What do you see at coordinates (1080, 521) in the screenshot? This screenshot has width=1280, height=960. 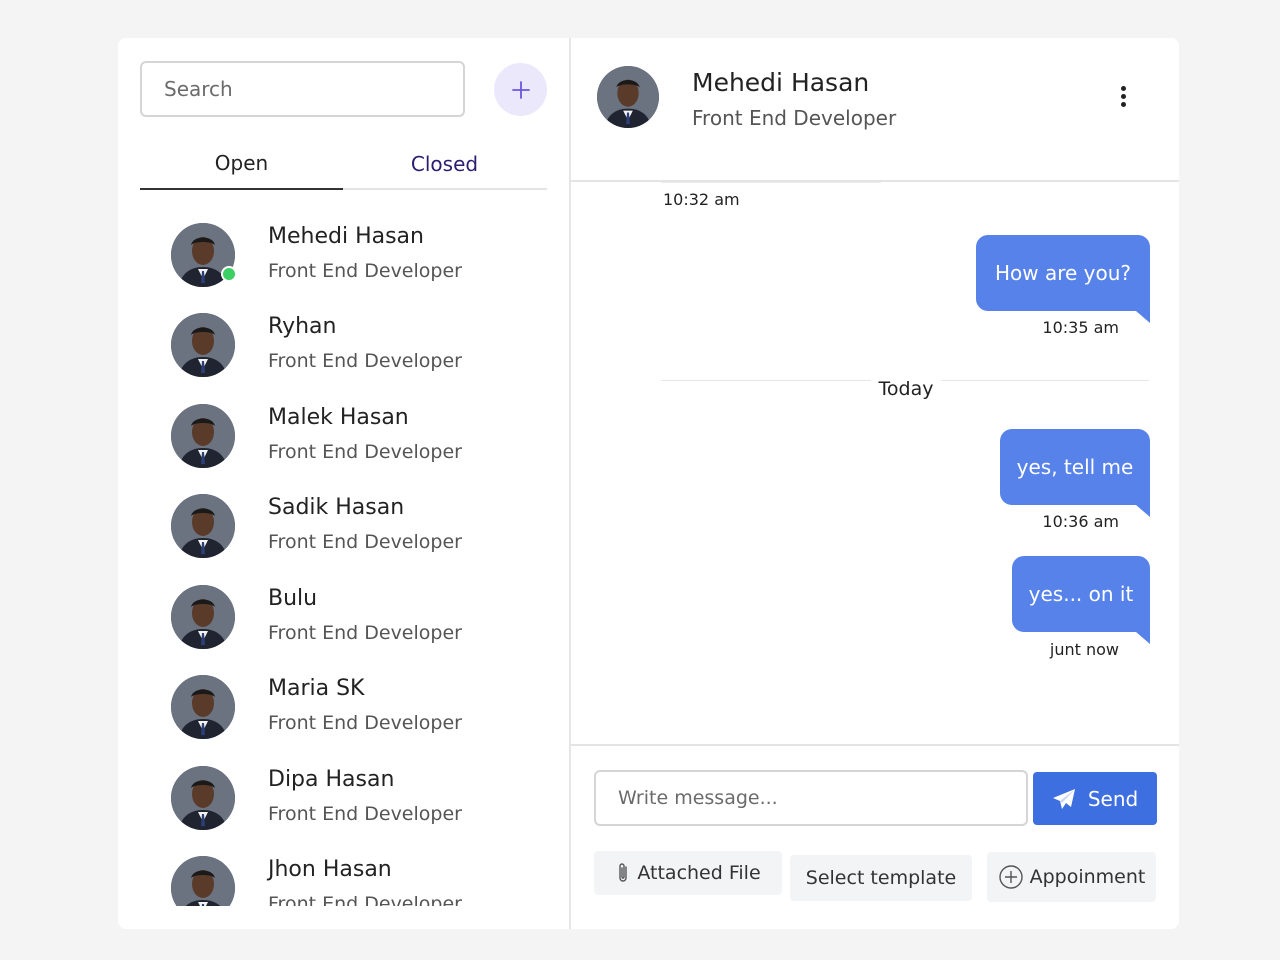 I see `message-time: 10:36 am` at bounding box center [1080, 521].